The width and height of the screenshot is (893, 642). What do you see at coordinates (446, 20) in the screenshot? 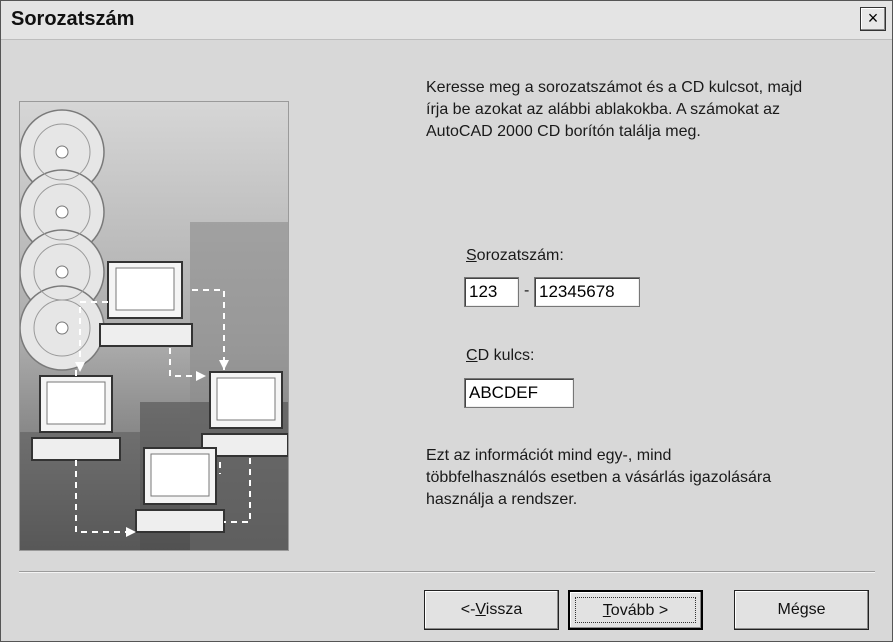
I see `title-bar: Sorozatszám ×` at bounding box center [446, 20].